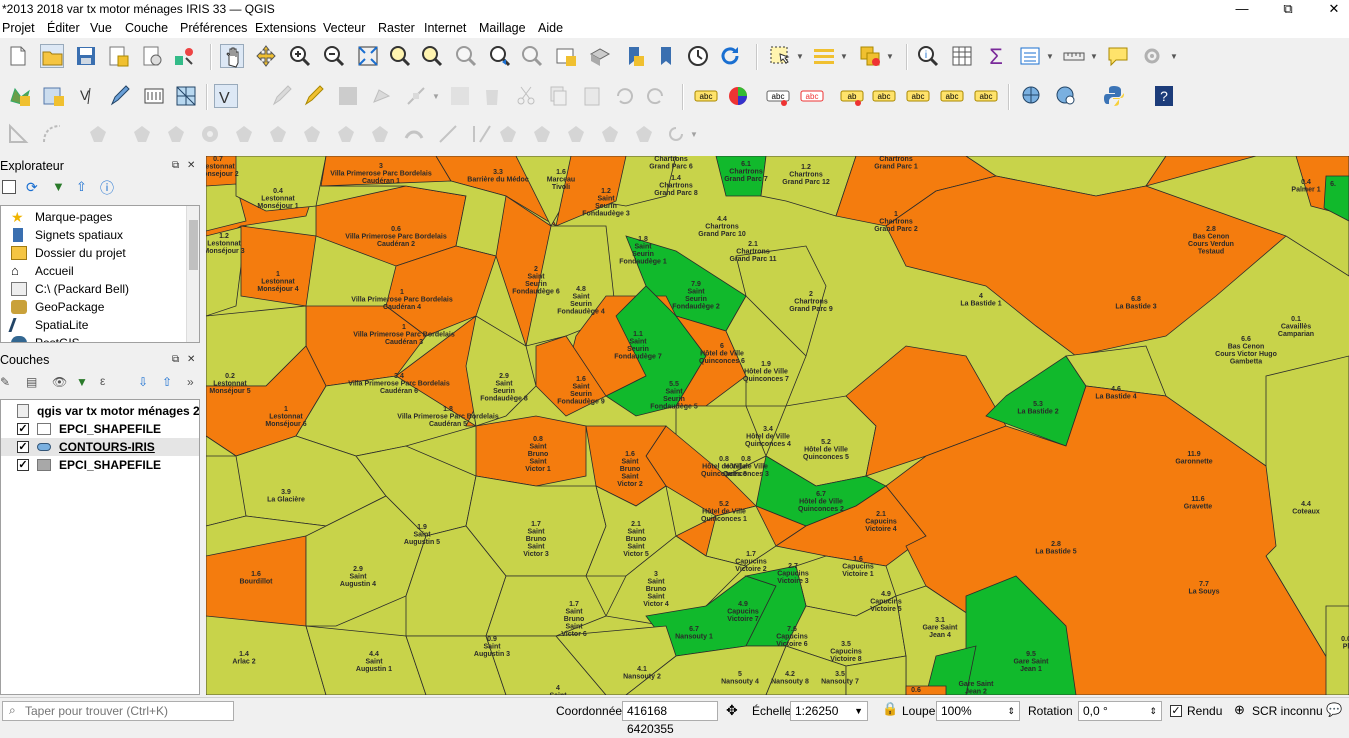  I want to click on redo-icon, so click(656, 96).